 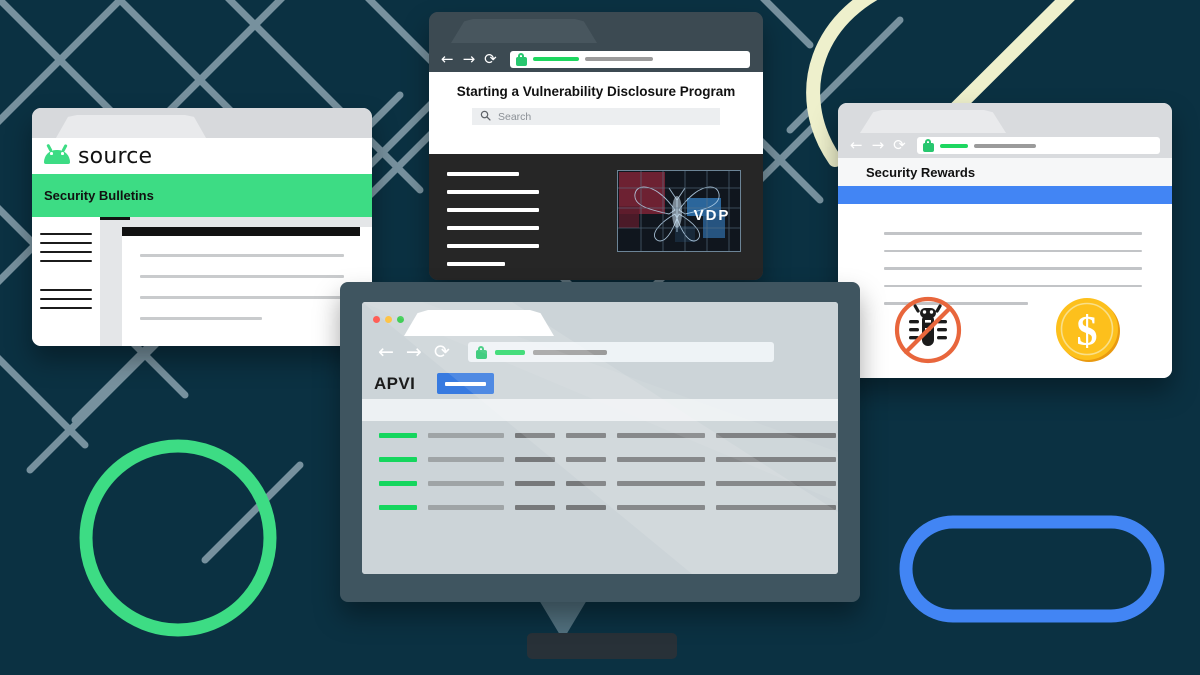 I want to click on traffic-light-minimize, so click(x=388, y=319).